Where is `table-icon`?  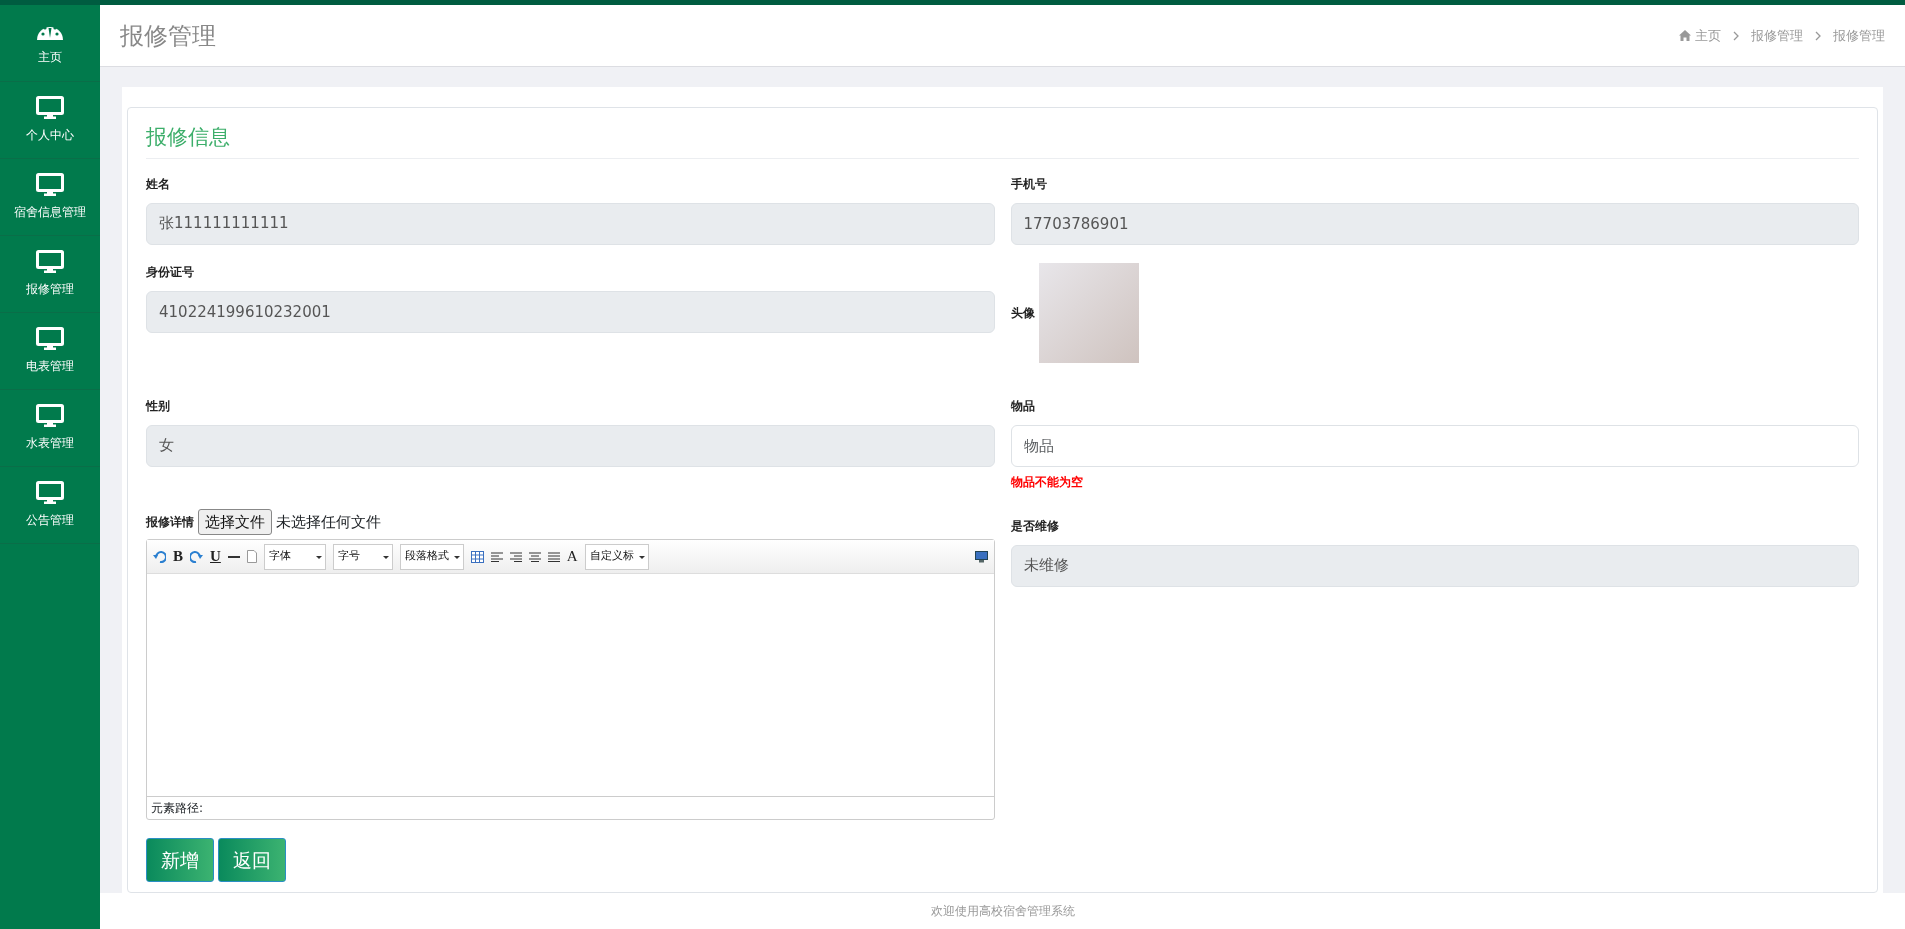 table-icon is located at coordinates (477, 556).